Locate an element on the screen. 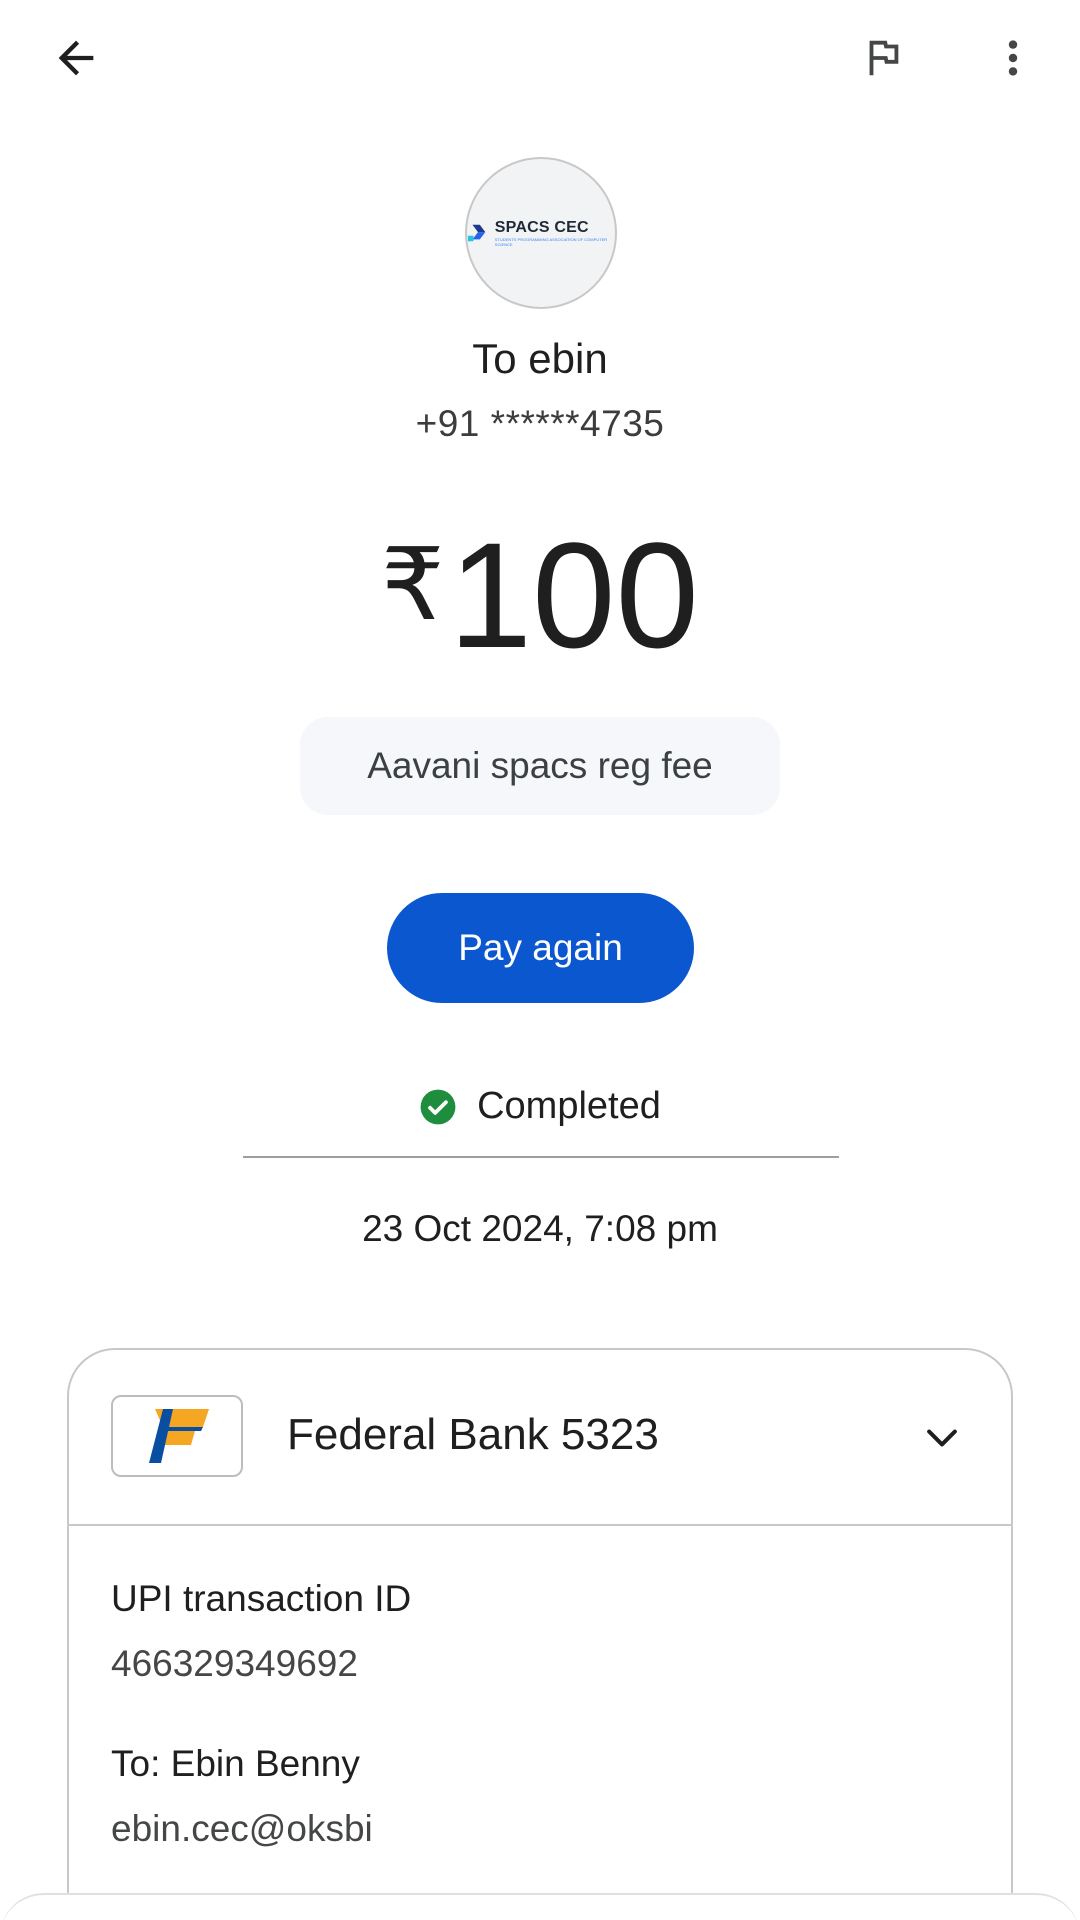 This screenshot has width=1080, height=1920. logo-text: SPACS CEC is located at coordinates (541, 227).